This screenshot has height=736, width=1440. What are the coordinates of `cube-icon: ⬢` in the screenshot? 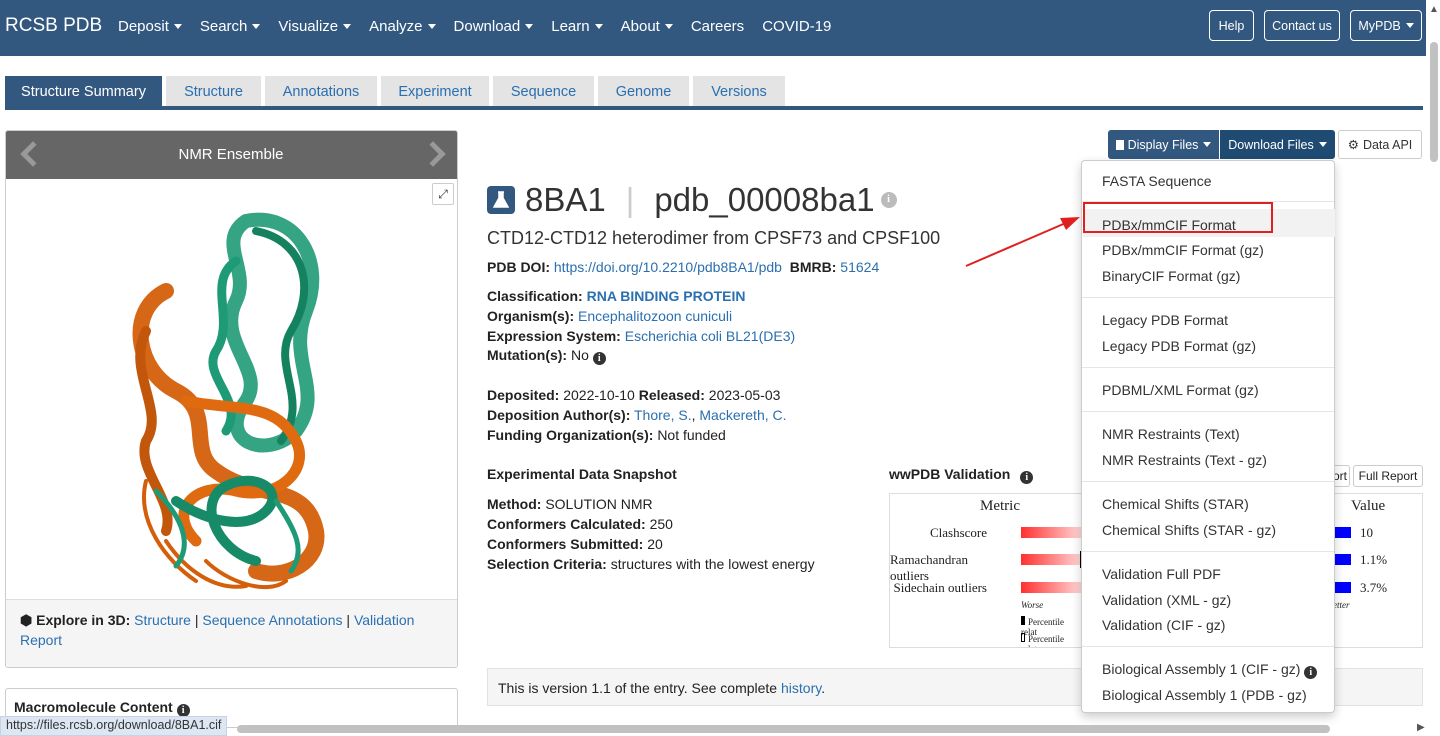 It's located at (26, 620).